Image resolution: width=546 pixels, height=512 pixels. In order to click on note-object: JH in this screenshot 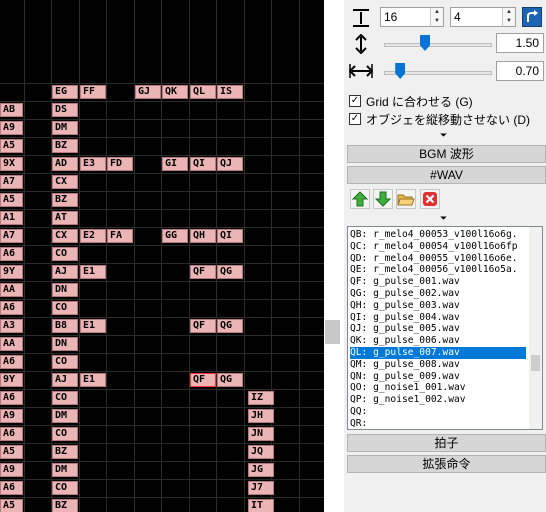, I will do `click(261, 416)`.